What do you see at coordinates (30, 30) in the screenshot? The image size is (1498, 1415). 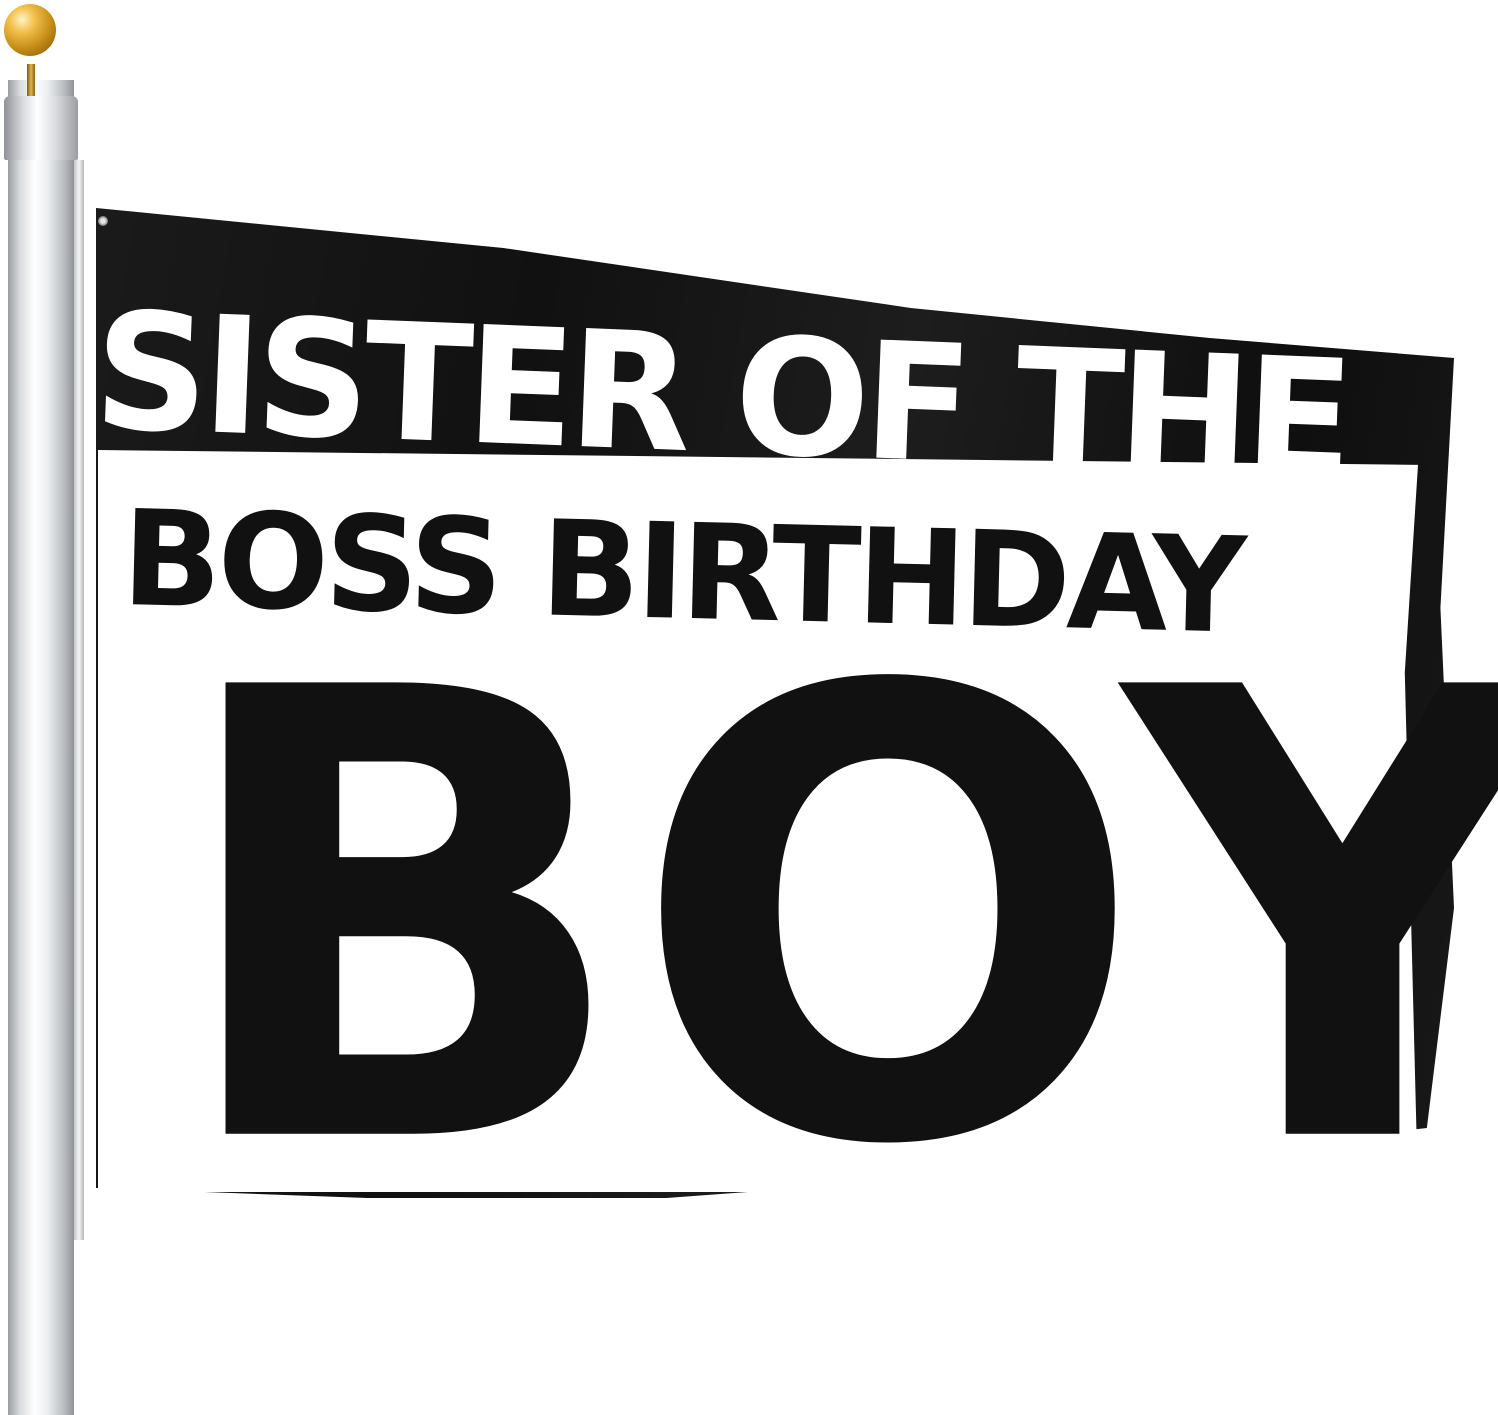 I see `gold-ball-icon` at bounding box center [30, 30].